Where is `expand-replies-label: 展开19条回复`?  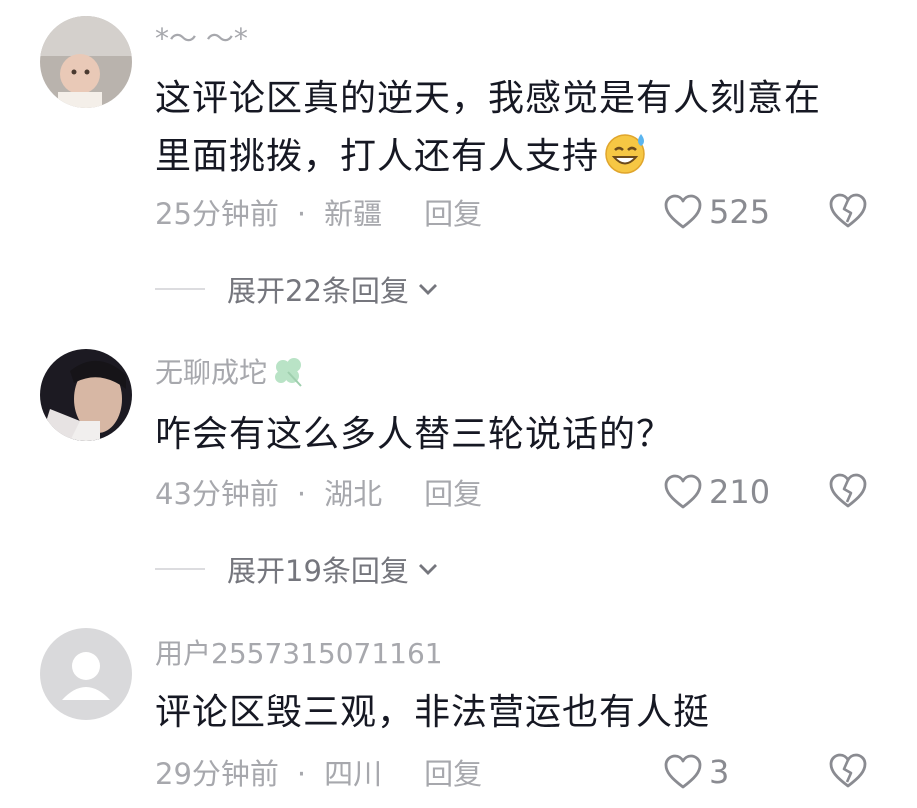
expand-replies-label: 展开19条回复 is located at coordinates (318, 571).